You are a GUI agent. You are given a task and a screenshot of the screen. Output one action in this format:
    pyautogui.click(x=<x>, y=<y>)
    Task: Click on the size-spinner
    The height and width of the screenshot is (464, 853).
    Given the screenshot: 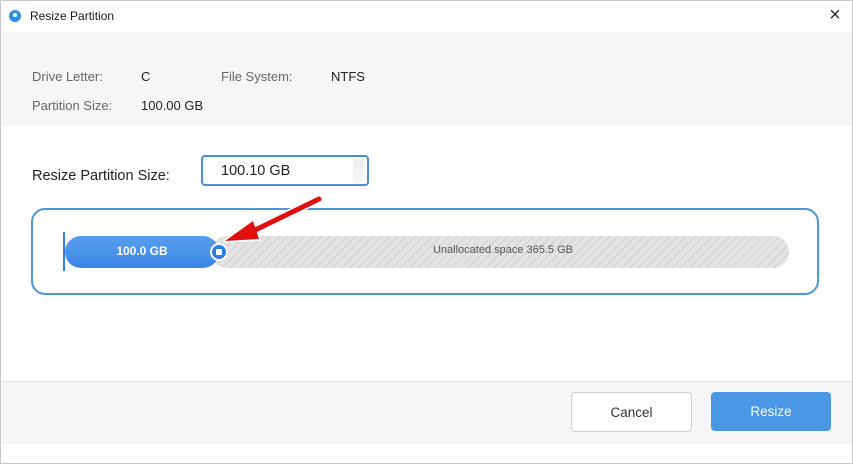 What is the action you would take?
    pyautogui.click(x=358, y=171)
    